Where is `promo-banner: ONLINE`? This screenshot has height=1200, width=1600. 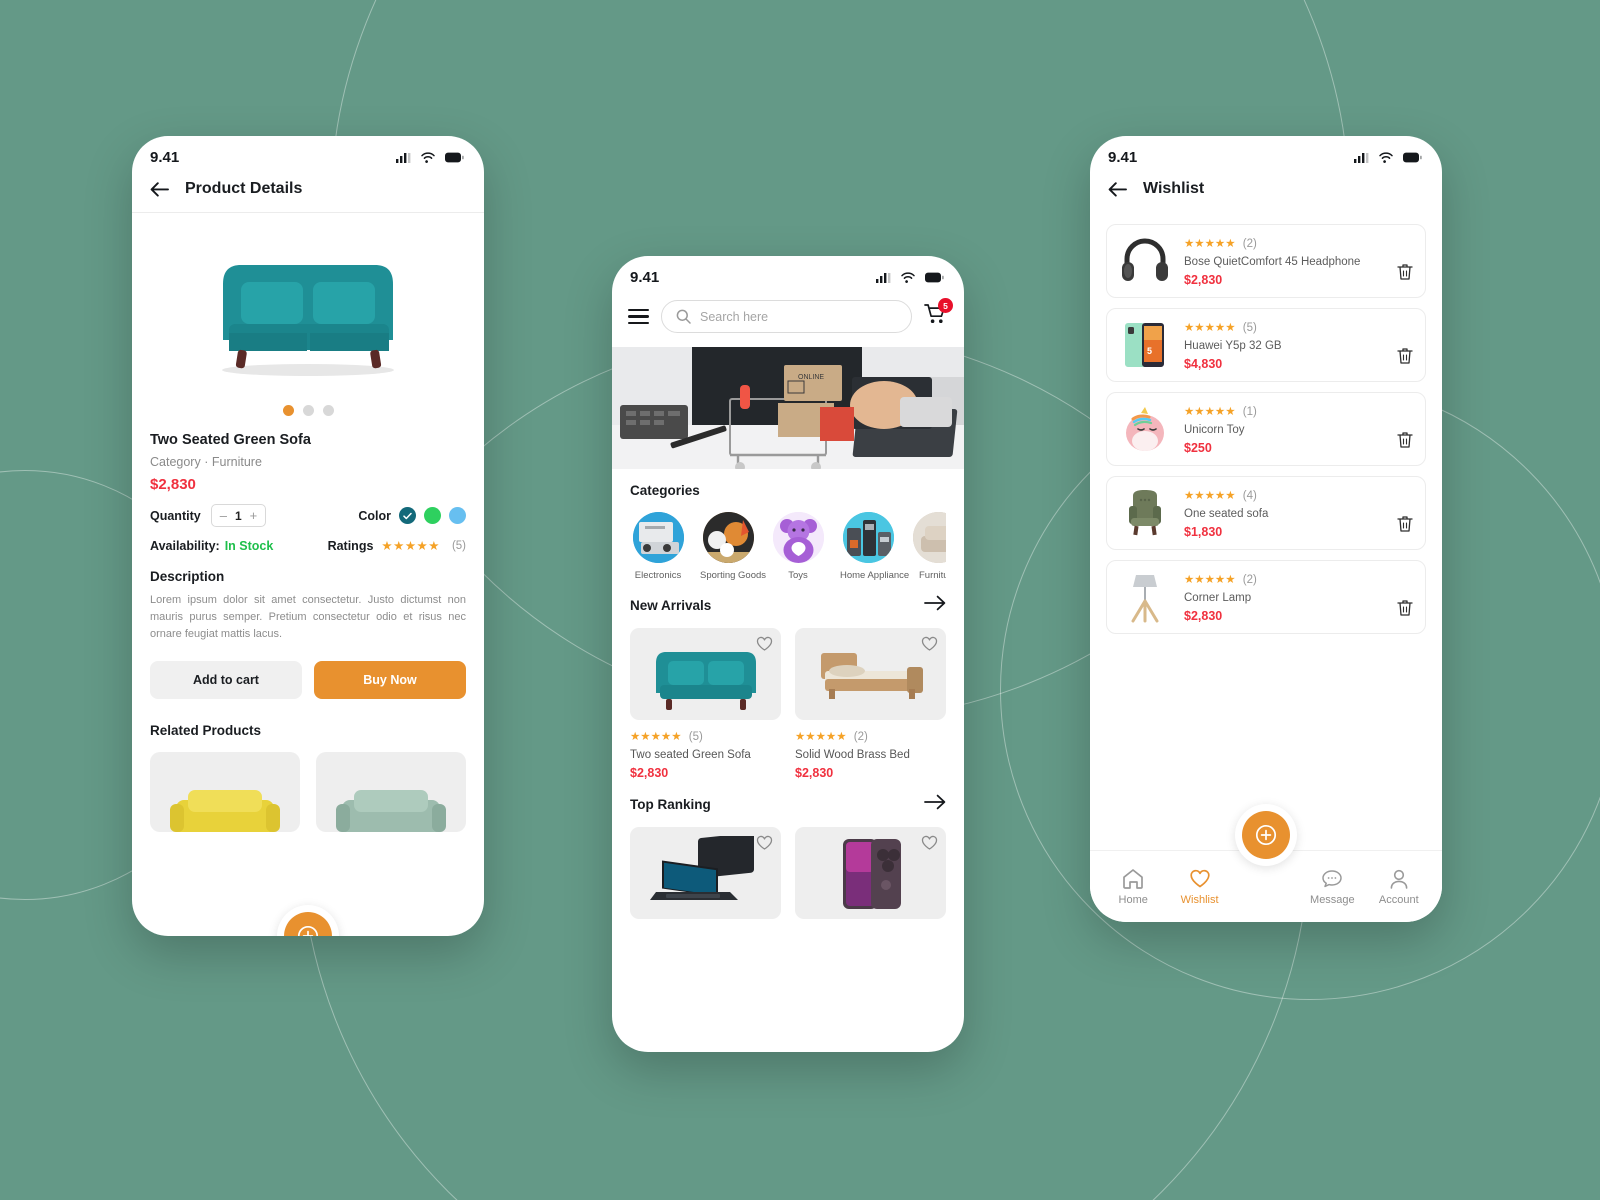
promo-banner: ONLINE is located at coordinates (788, 408).